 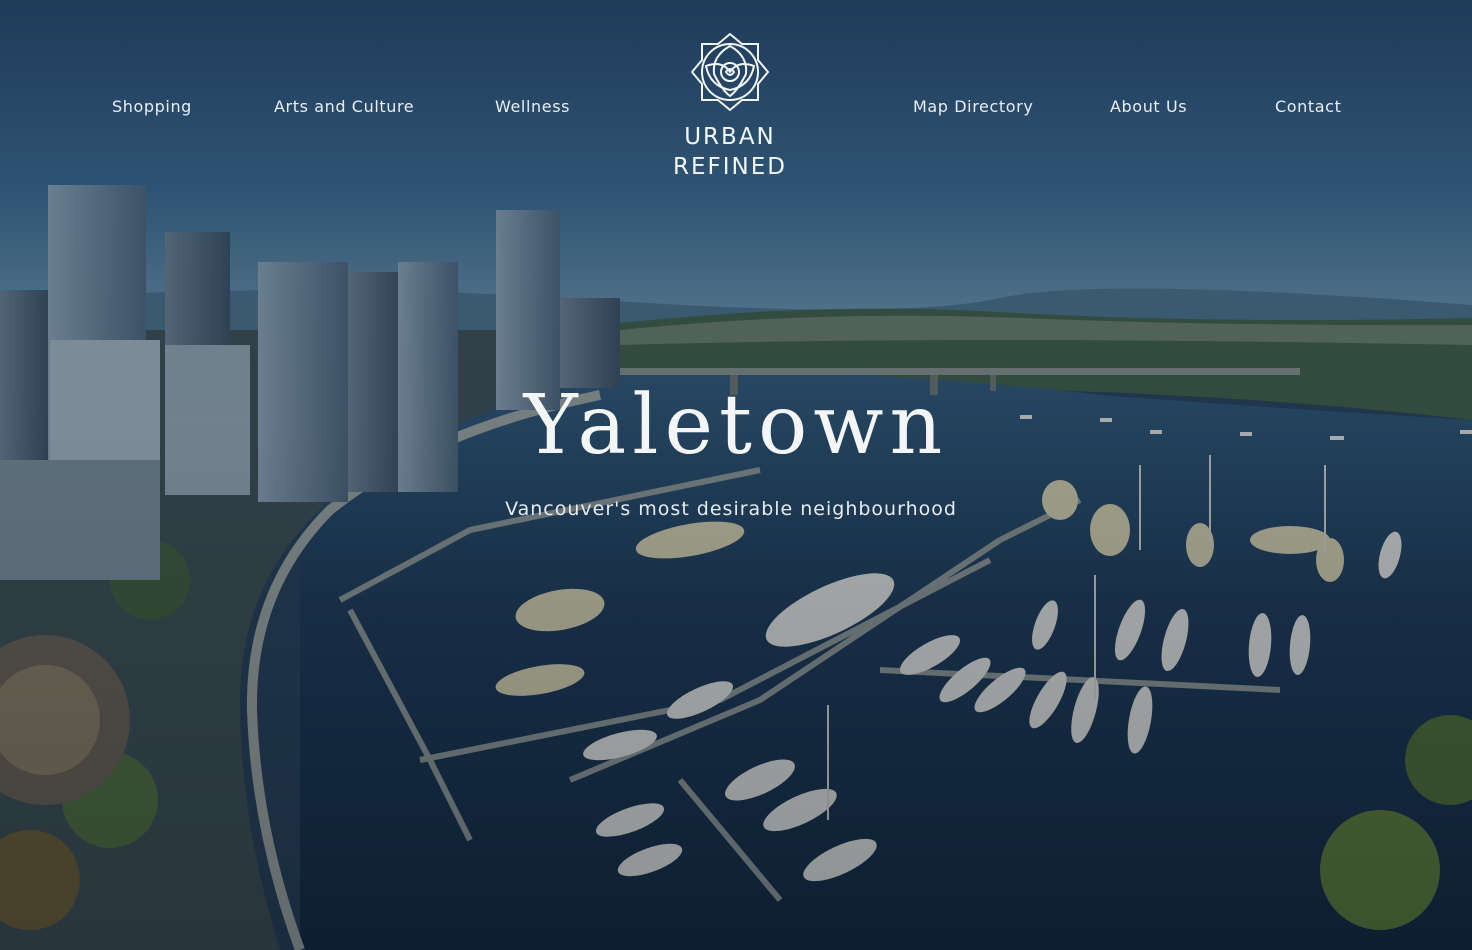 I want to click on nav-link-map-directory: Map Directory, so click(x=973, y=106).